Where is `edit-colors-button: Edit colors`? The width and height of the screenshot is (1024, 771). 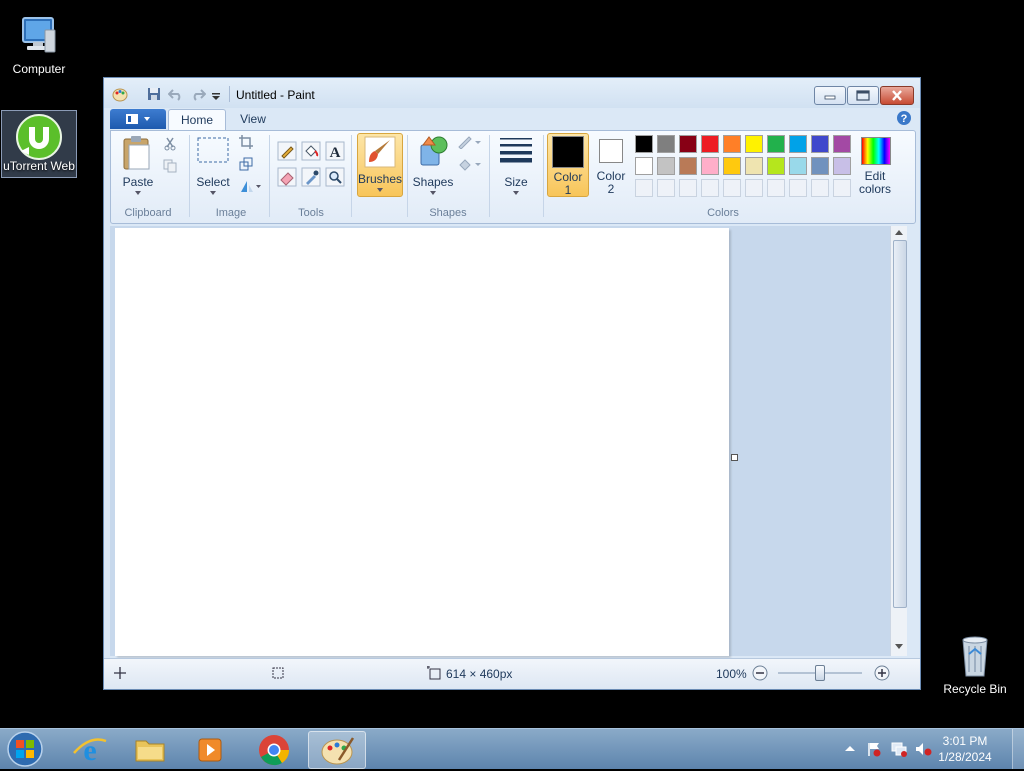
edit-colors-button: Edit colors is located at coordinates (875, 165).